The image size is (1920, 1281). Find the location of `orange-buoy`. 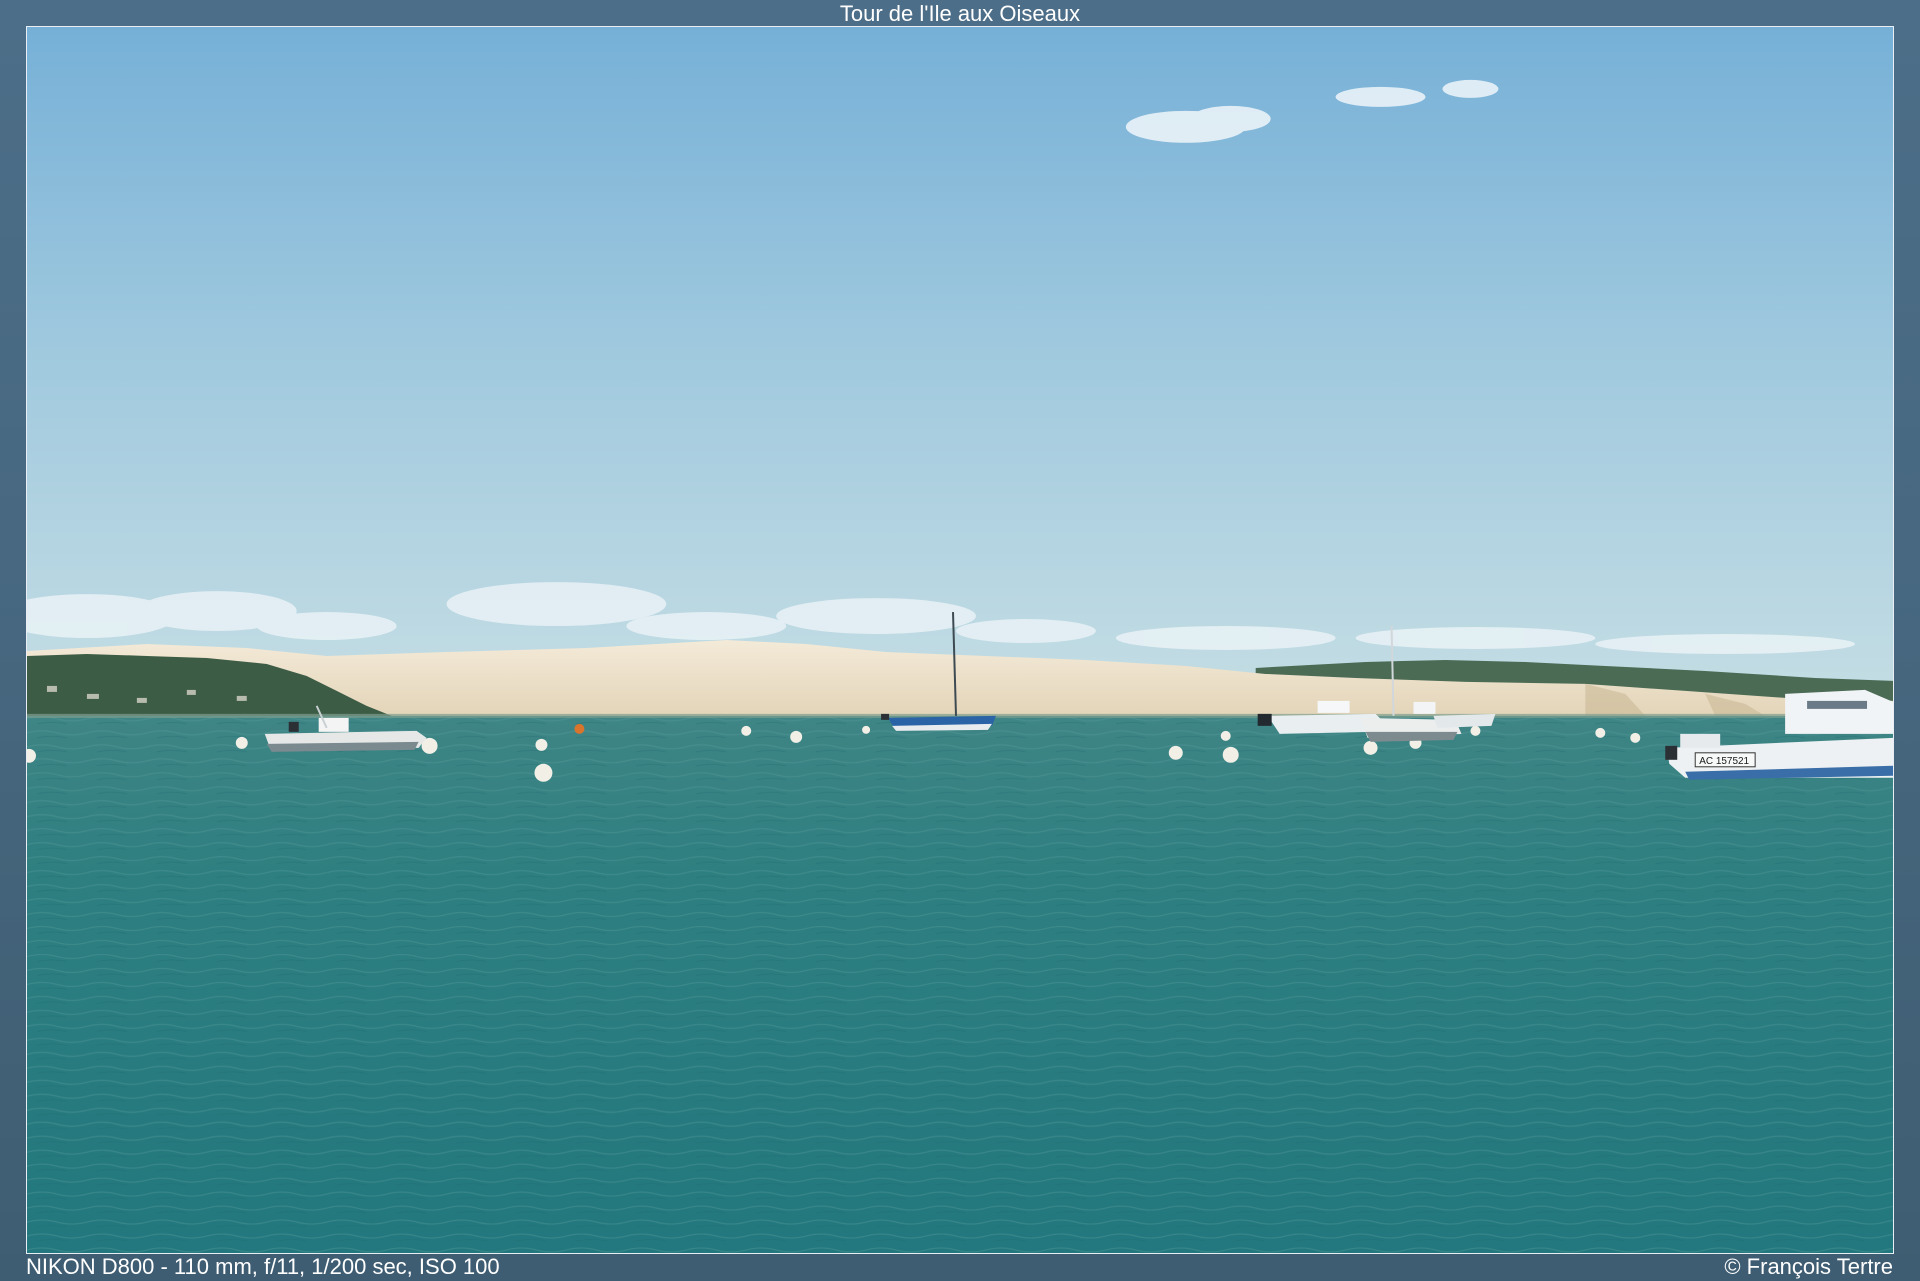

orange-buoy is located at coordinates (579, 728).